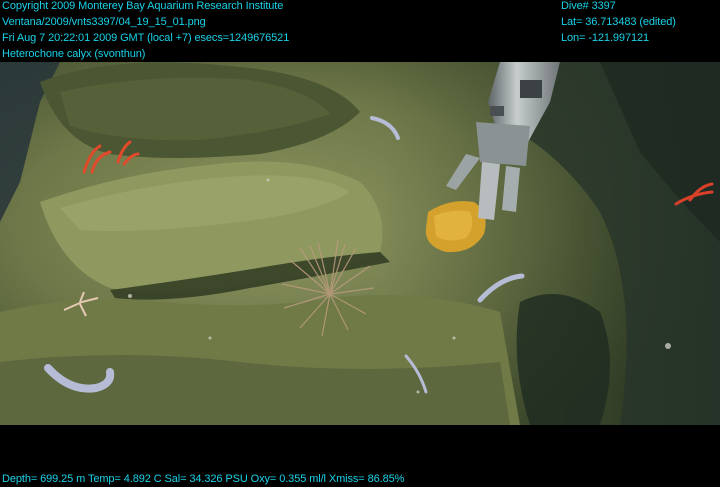 This screenshot has height=487, width=720. I want to click on dive-number-text: Dive# 3397, so click(588, 6).